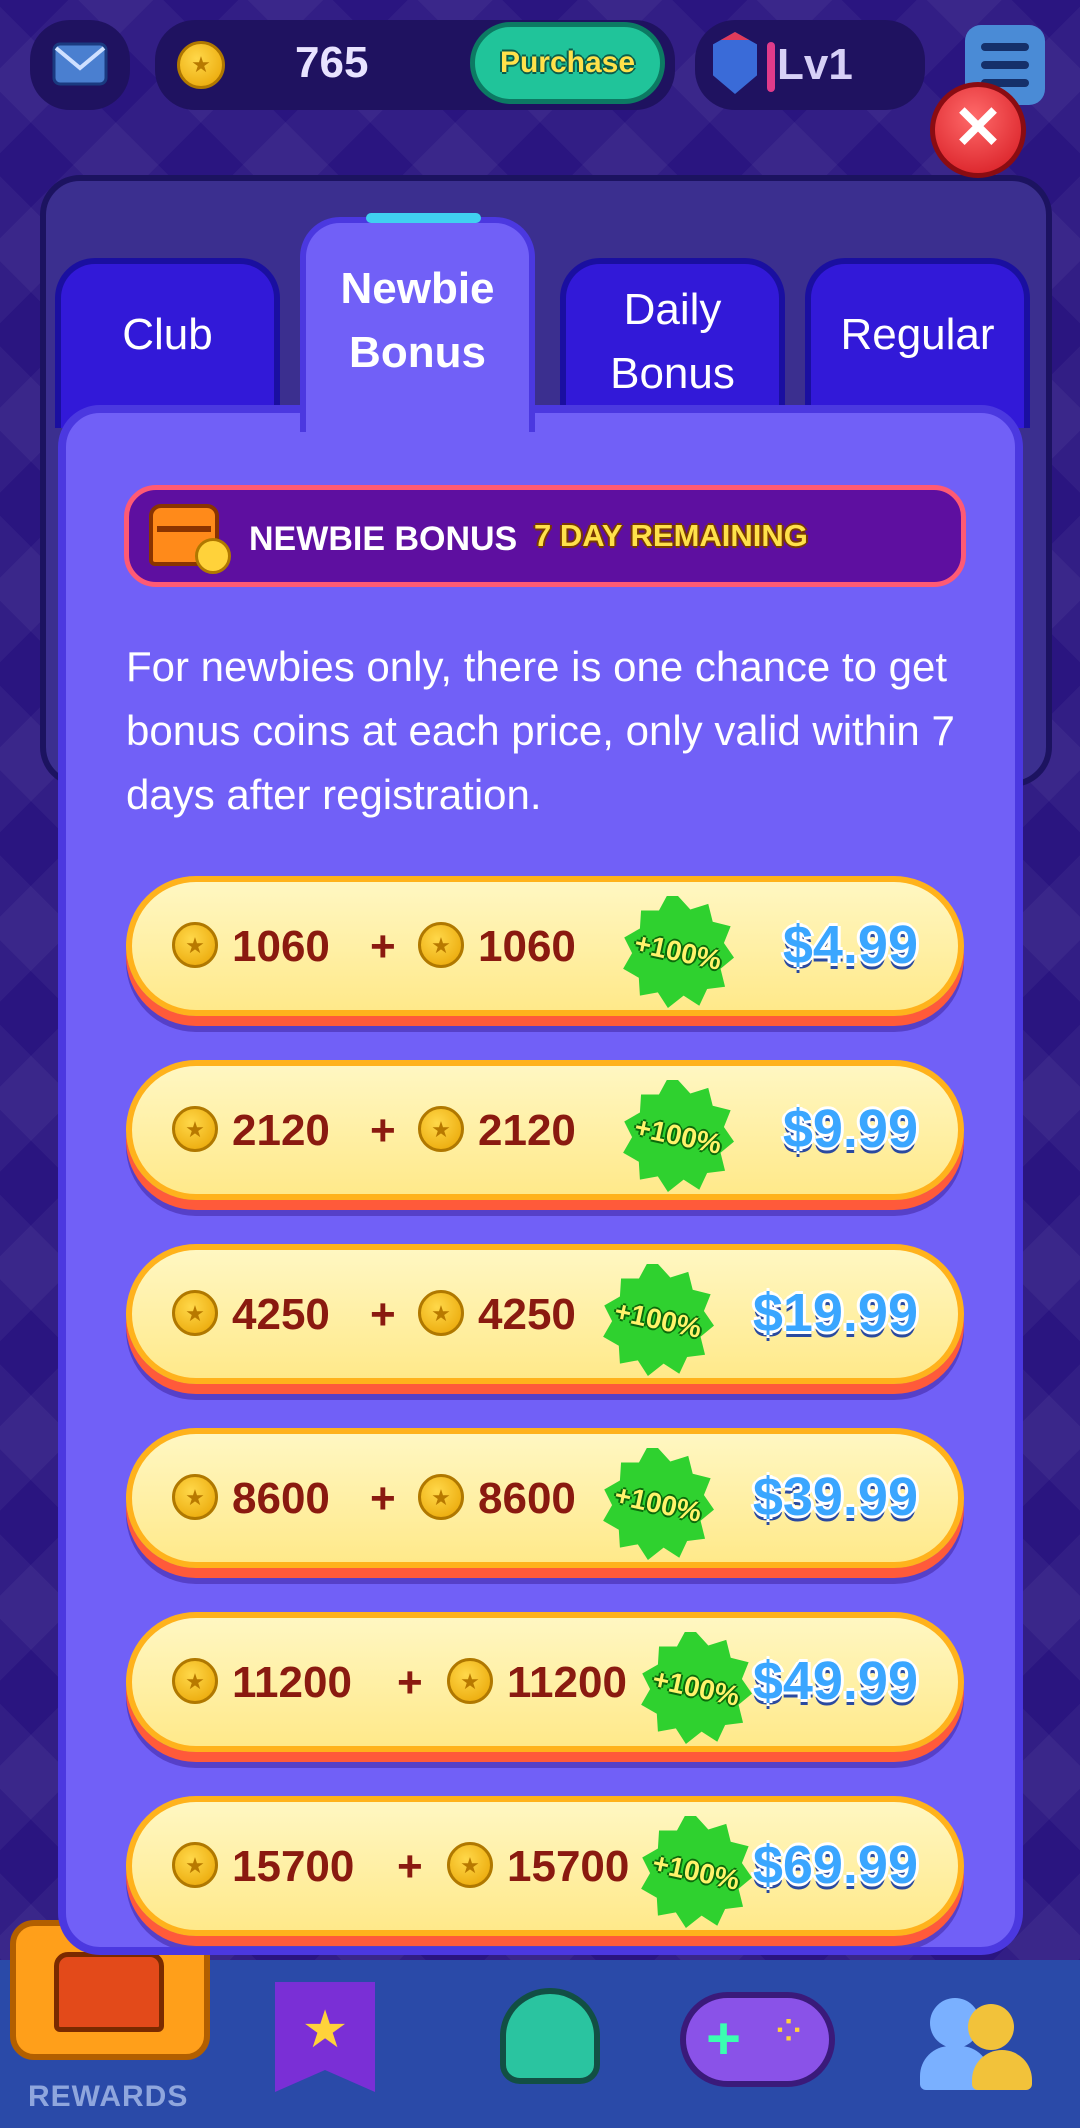  Describe the element at coordinates (281, 1314) in the screenshot. I see `base-coin-amount: 4250` at that location.